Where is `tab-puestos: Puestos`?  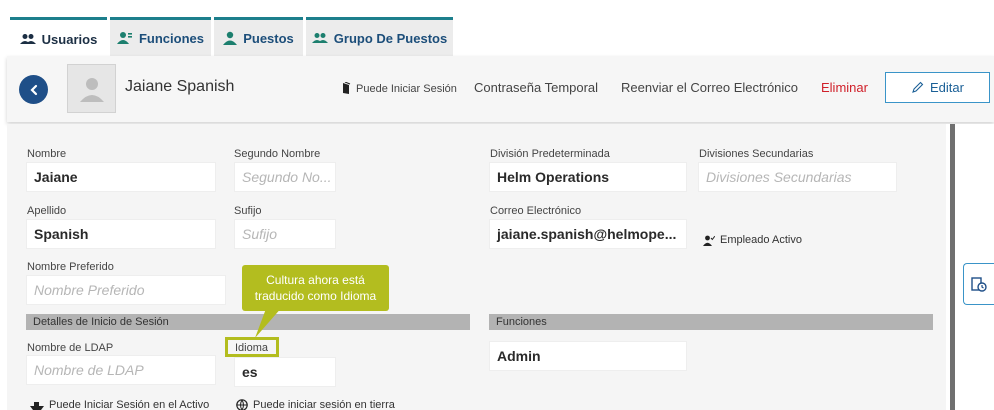 tab-puestos: Puestos is located at coordinates (258, 36).